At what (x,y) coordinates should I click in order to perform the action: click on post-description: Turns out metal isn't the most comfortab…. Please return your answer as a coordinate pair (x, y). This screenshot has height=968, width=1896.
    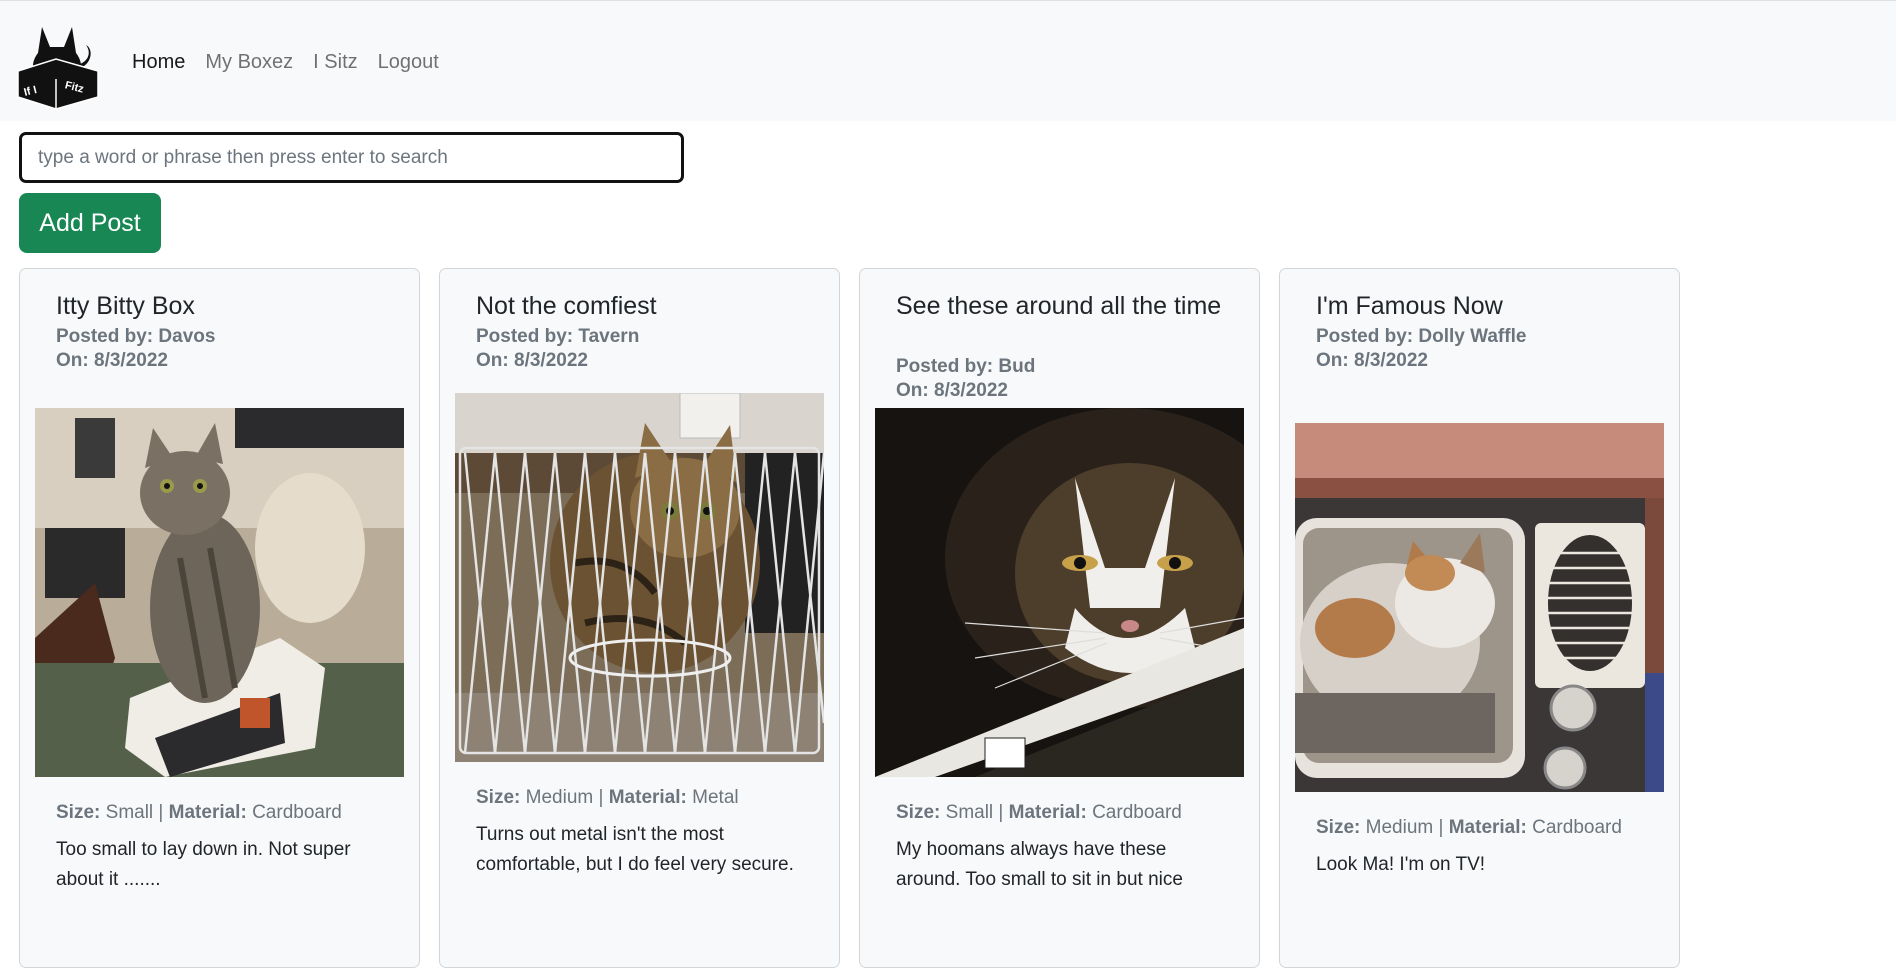
    Looking at the image, I should click on (635, 849).